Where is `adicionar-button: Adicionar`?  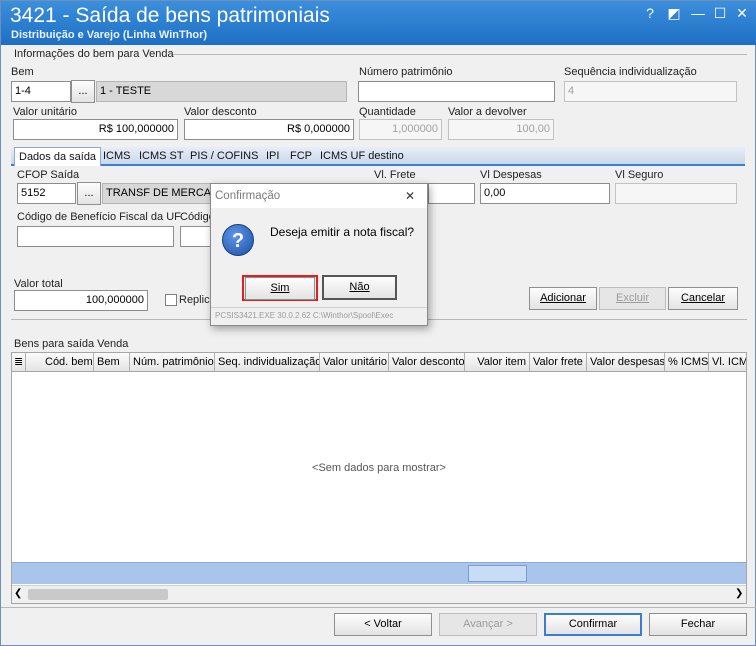 adicionar-button: Adicionar is located at coordinates (563, 298).